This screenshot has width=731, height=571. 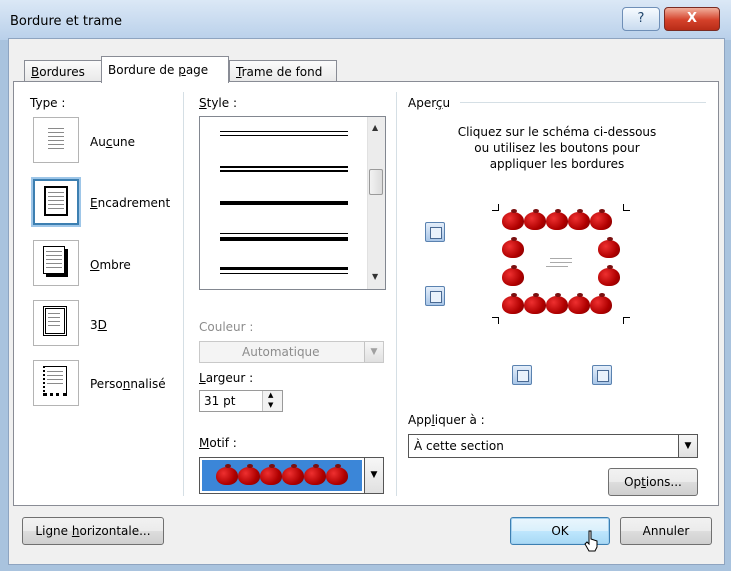 I want to click on help-button: ?, so click(x=641, y=19).